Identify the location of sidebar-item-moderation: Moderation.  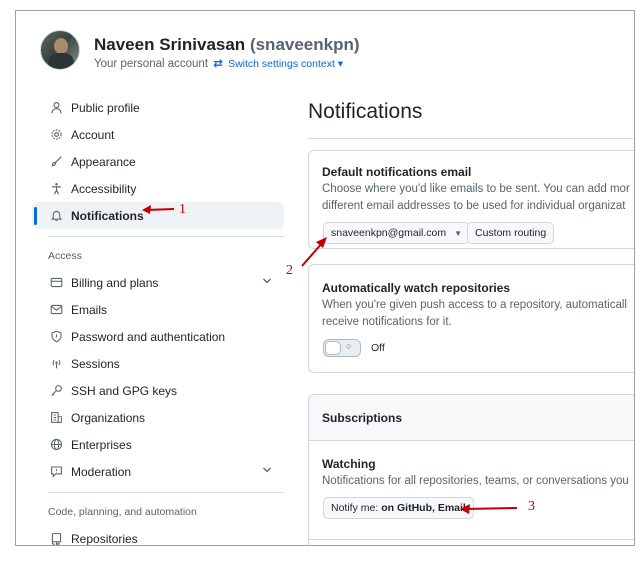
(159, 471).